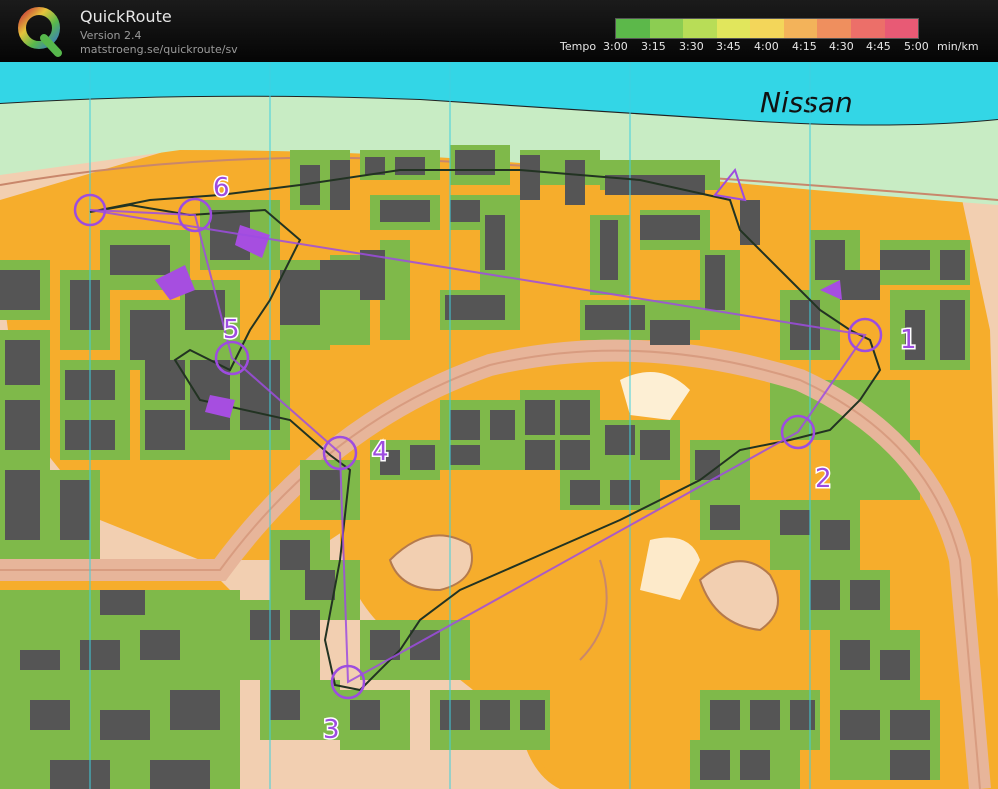  I want to click on place-label-nissan: Nissan, so click(806, 102).